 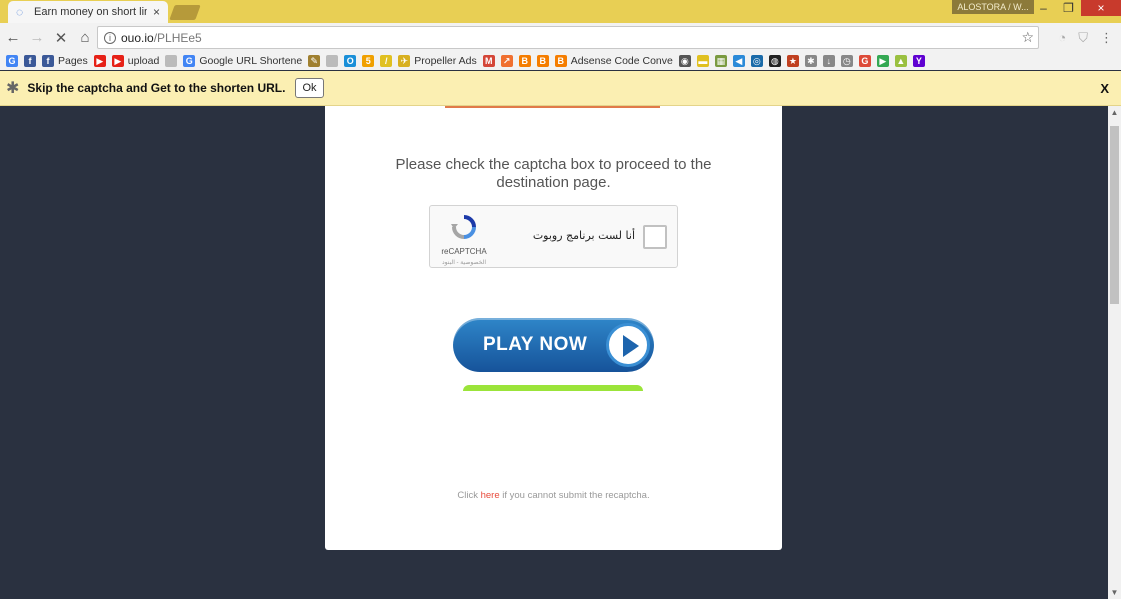 I want to click on bookmark-label: Adsense Code Conve, so click(x=621, y=61).